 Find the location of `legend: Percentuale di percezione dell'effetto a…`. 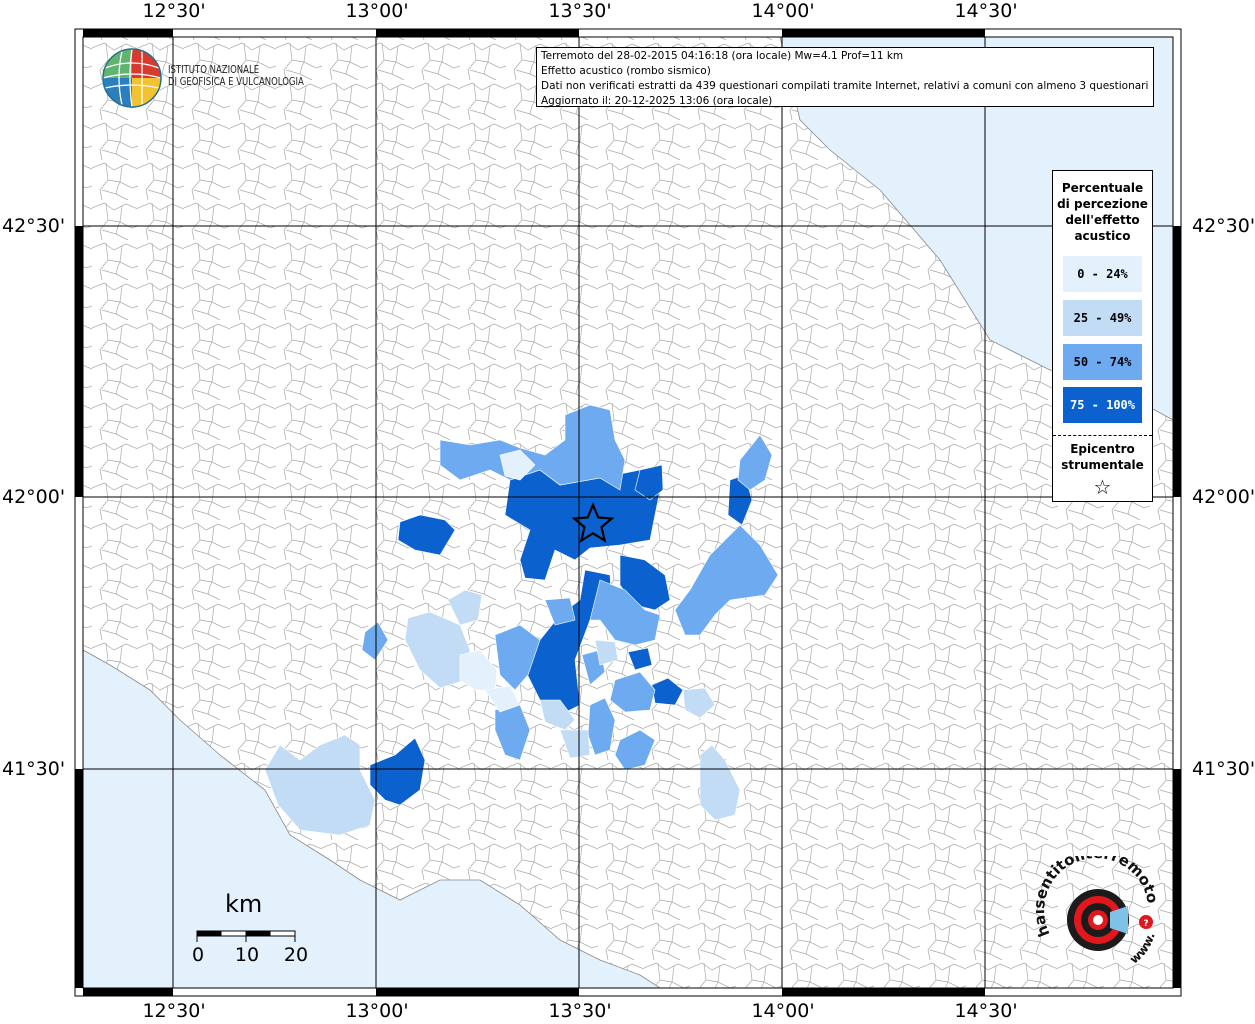

legend: Percentuale di percezione dell'effetto a… is located at coordinates (1102, 336).